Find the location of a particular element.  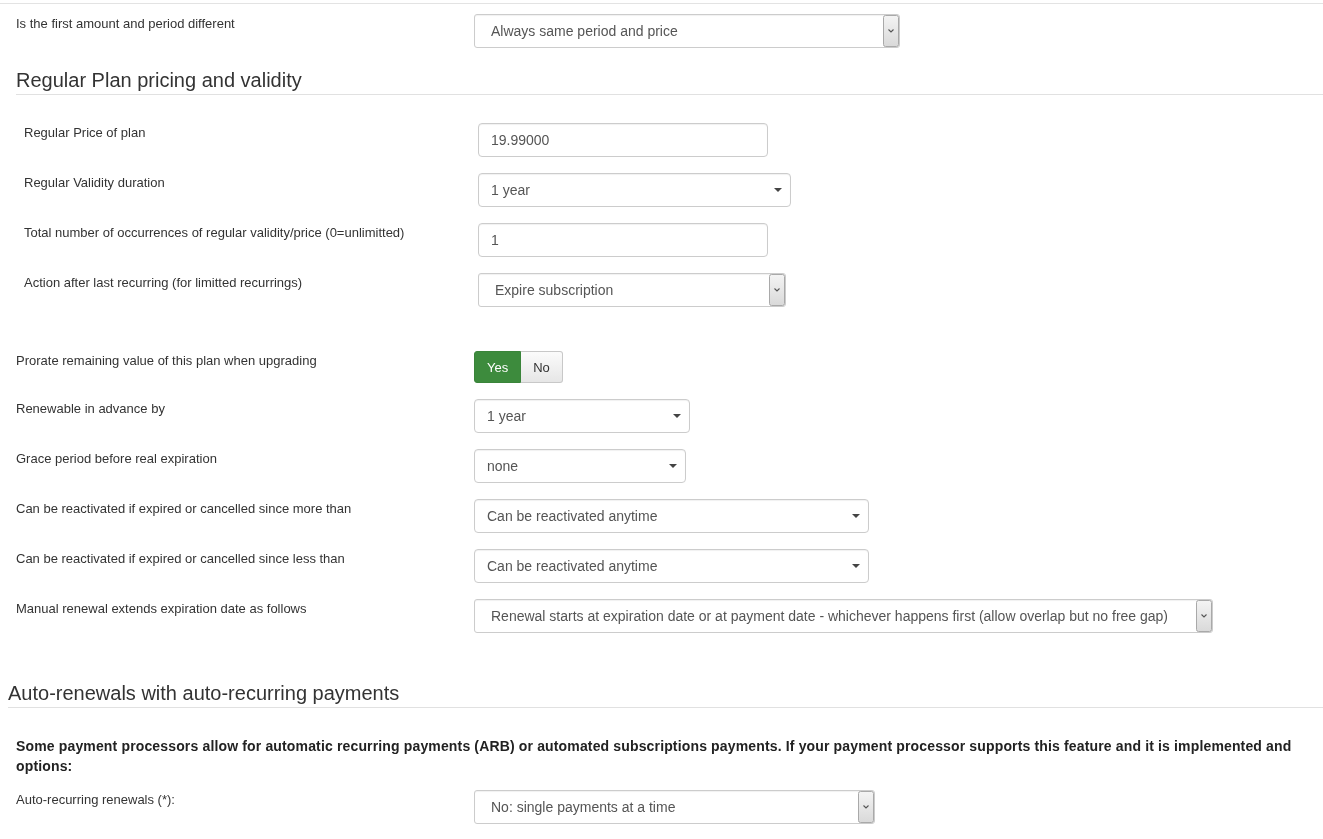

field-label: Action after last recurring (for limitted recurrings) is located at coordinates (163, 283).